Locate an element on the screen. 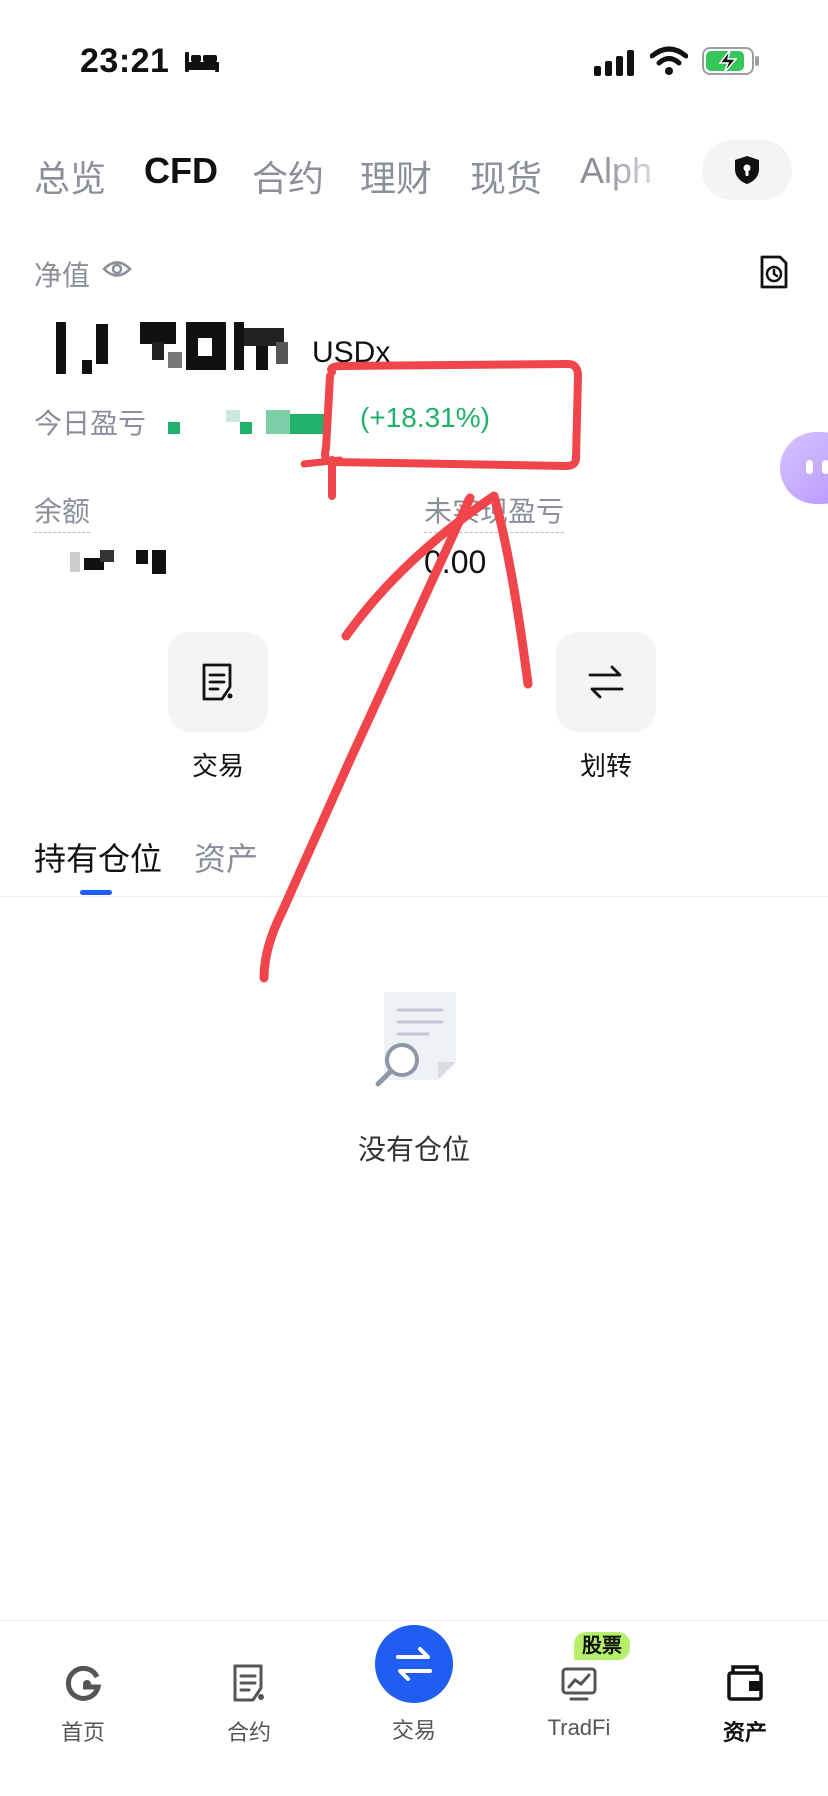  security-button is located at coordinates (747, 170).